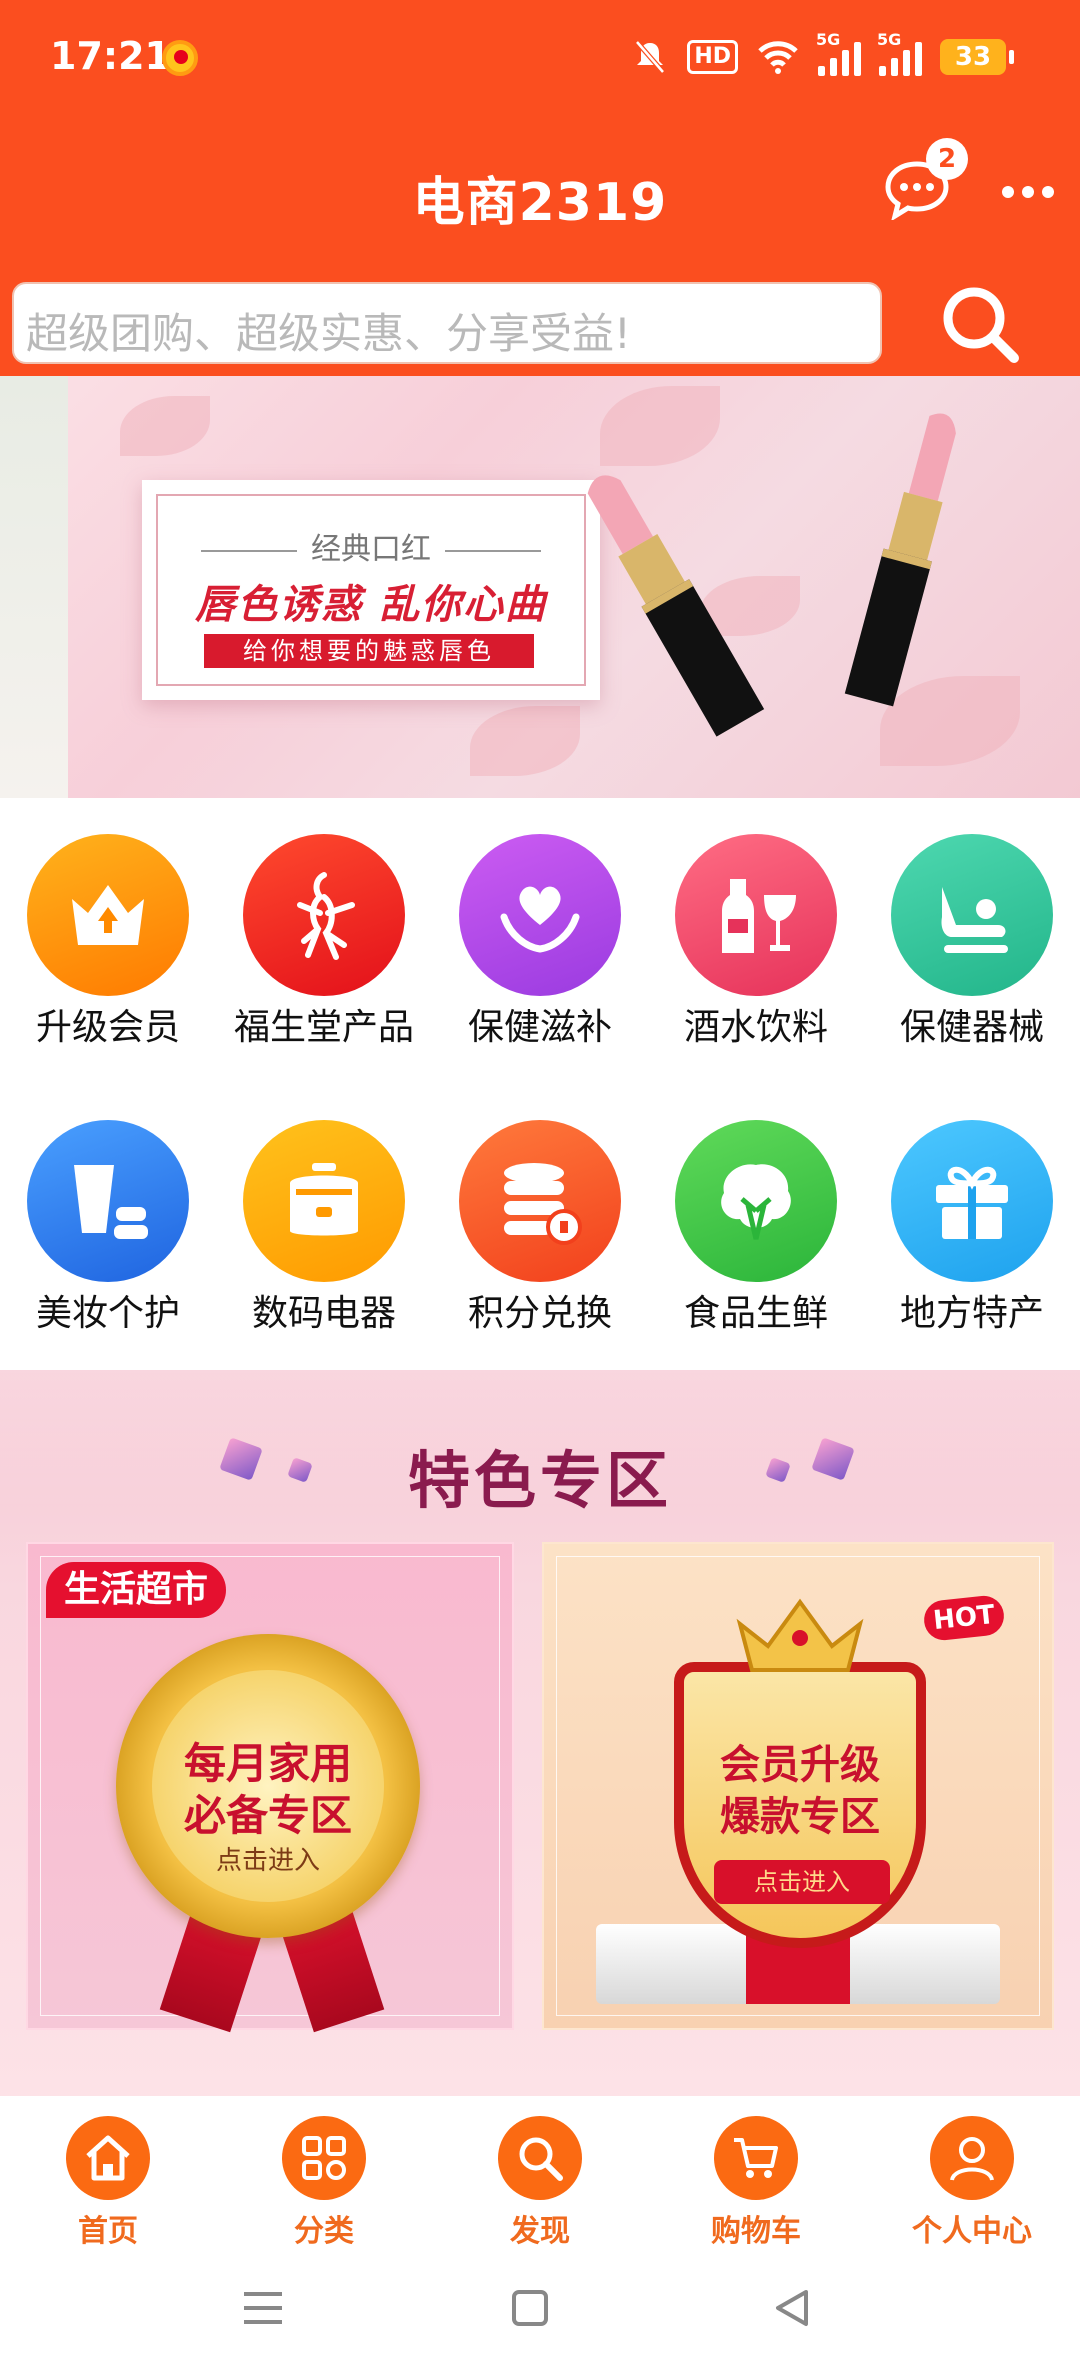 This screenshot has width=1080, height=2376. What do you see at coordinates (756, 2158) in the screenshot?
I see `cart-icon` at bounding box center [756, 2158].